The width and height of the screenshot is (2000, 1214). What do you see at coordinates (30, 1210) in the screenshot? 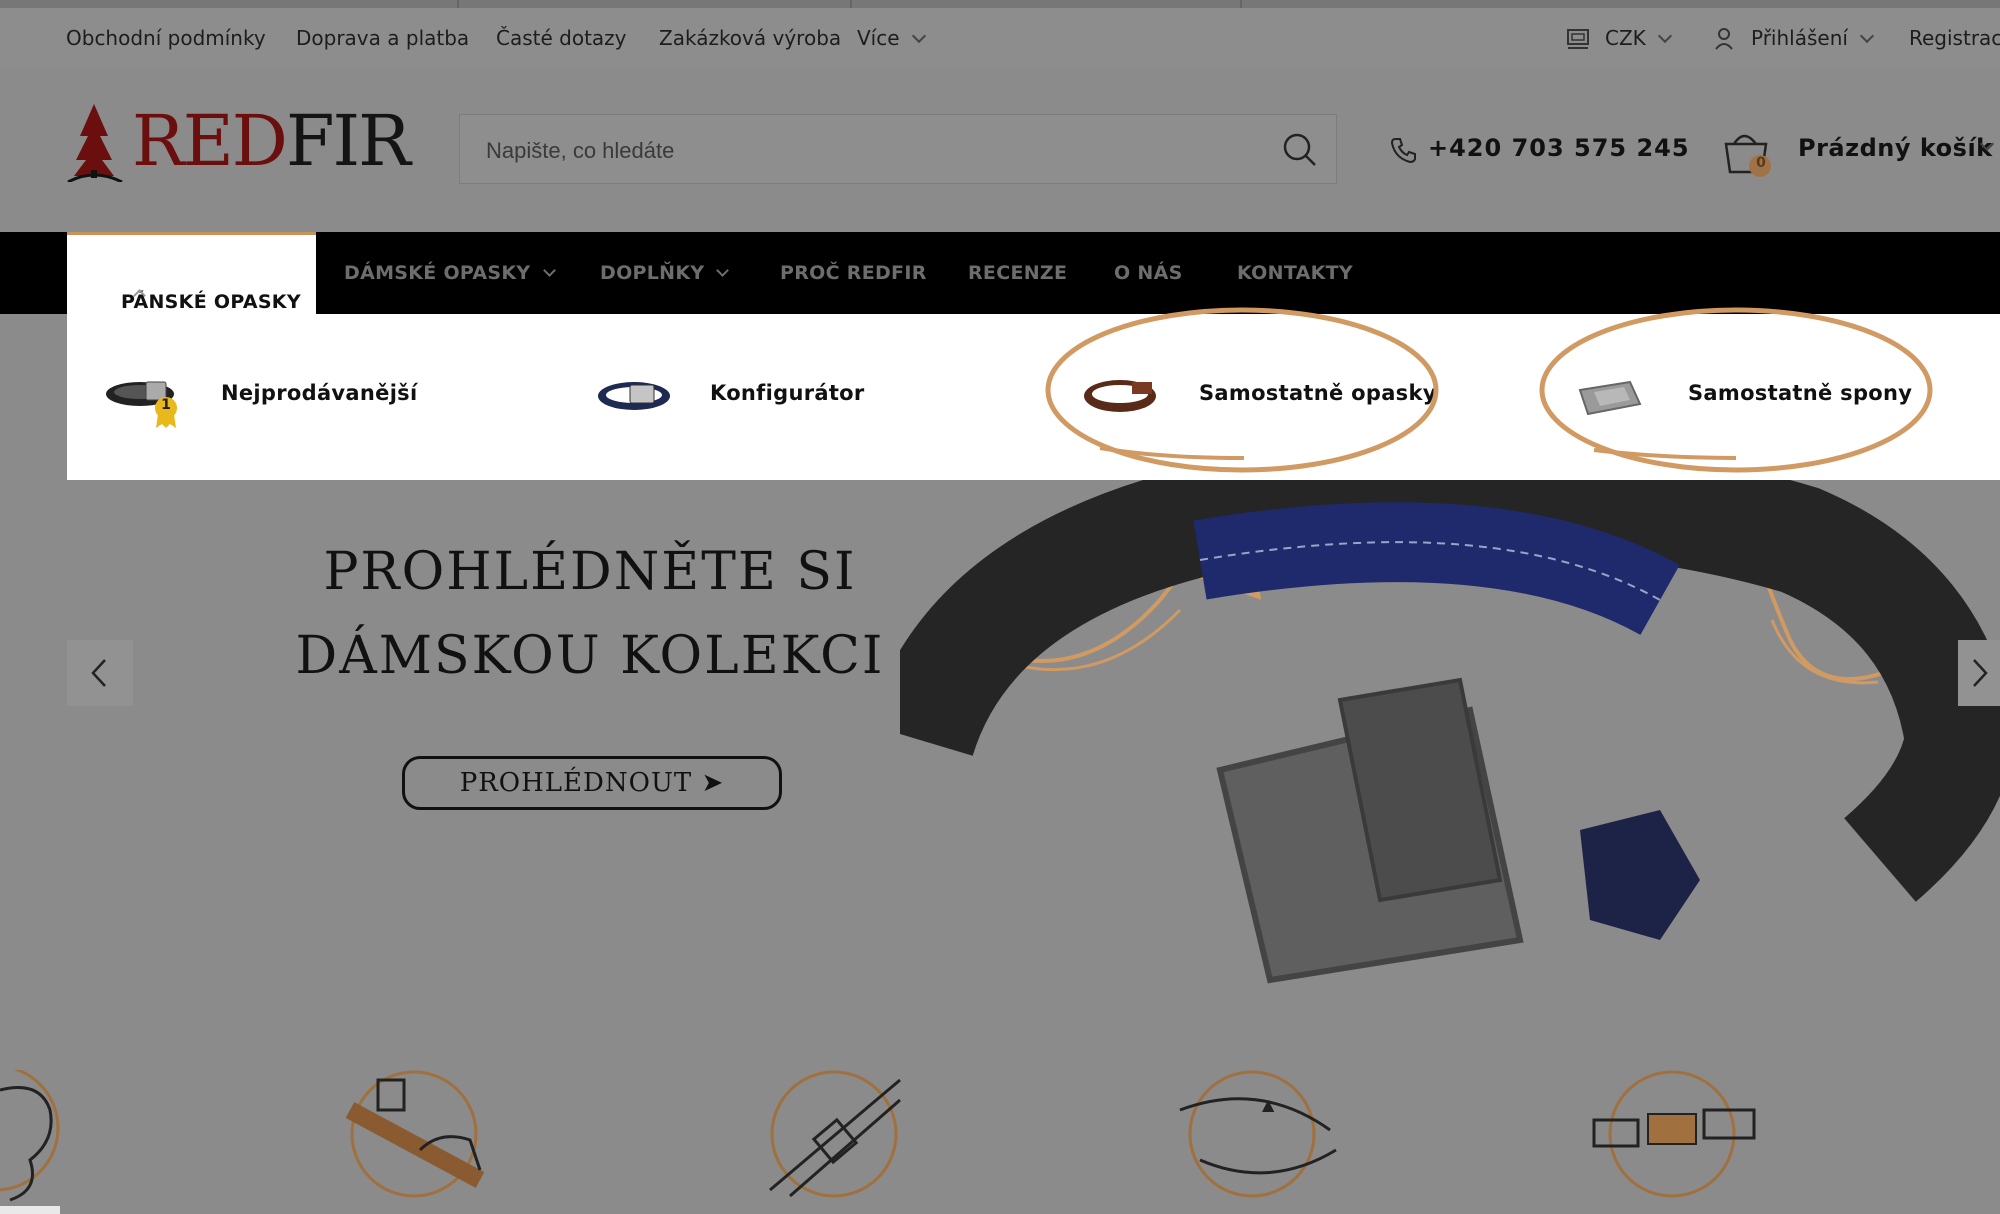
I see `bottom-corner-strip` at bounding box center [30, 1210].